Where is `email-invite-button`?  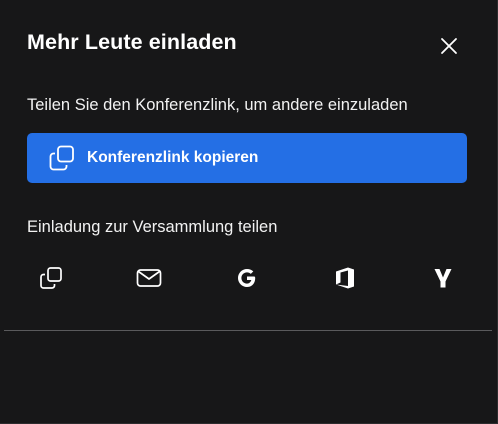
email-invite-button is located at coordinates (149, 278).